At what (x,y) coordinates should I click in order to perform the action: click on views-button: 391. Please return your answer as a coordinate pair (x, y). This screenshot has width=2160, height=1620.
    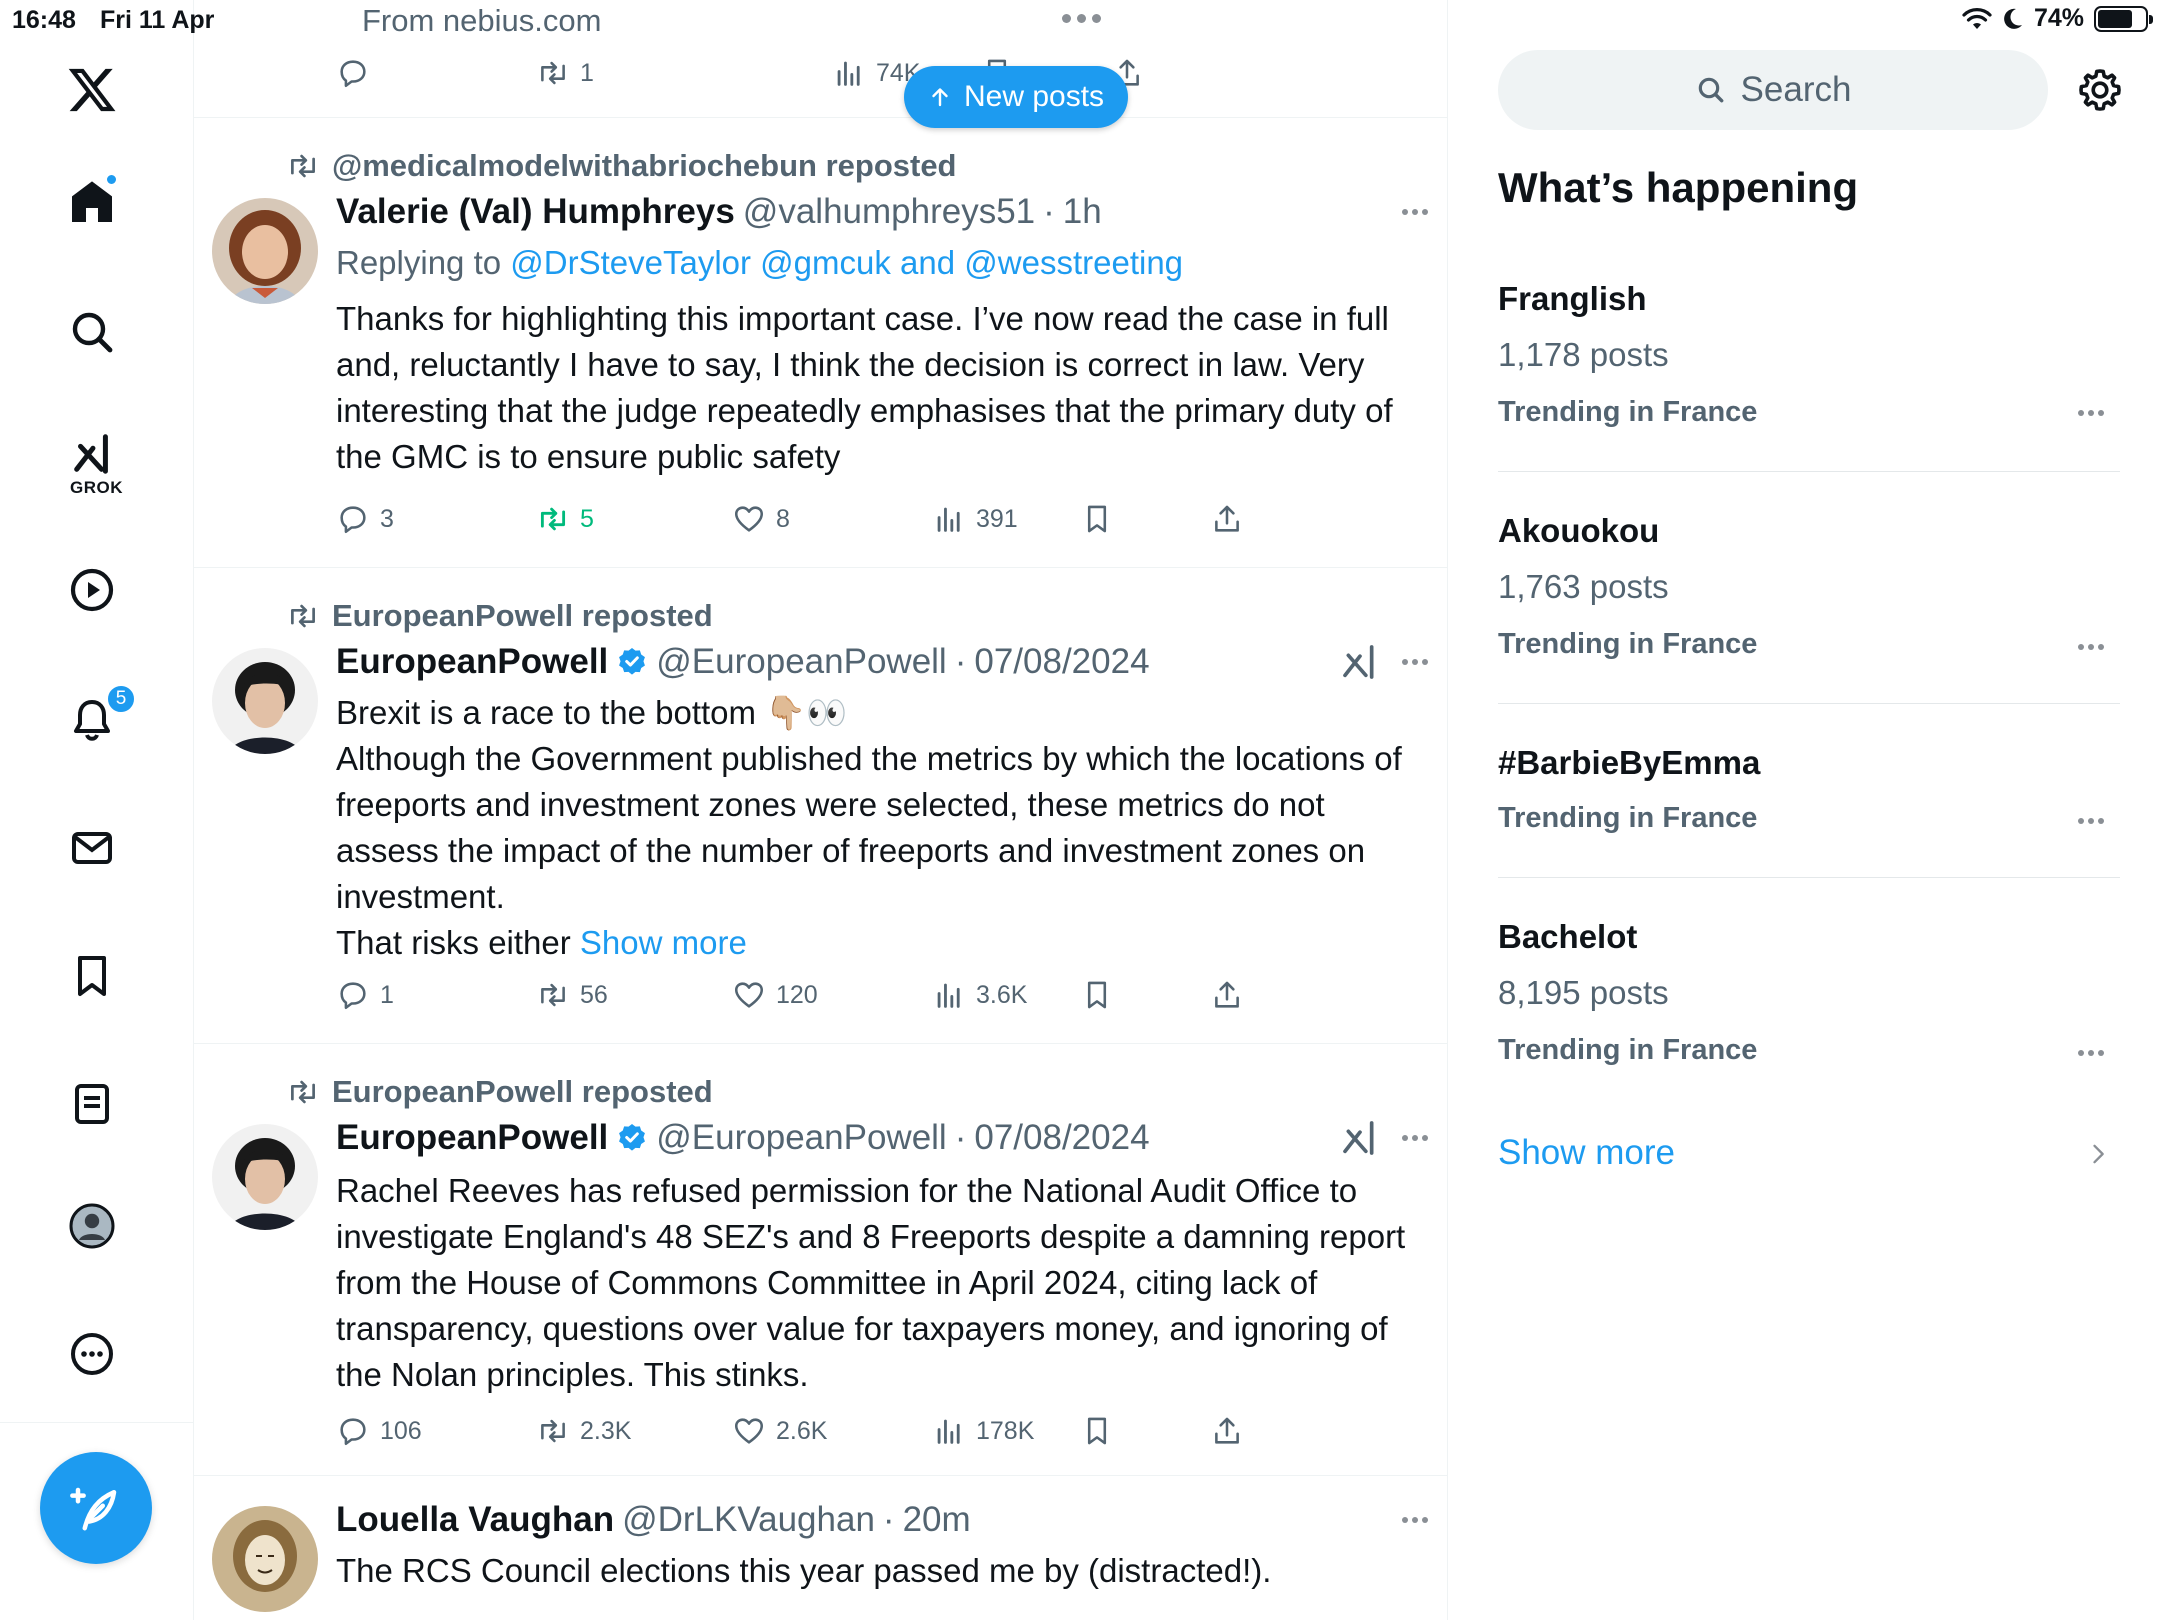
    Looking at the image, I should click on (975, 519).